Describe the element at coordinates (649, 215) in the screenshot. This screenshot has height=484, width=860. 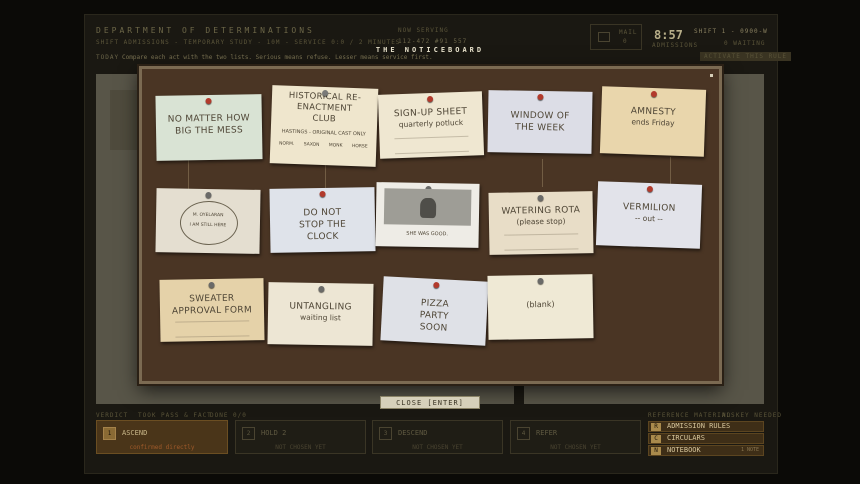
I see `note-vermilion: VERMILION -- out --` at that location.